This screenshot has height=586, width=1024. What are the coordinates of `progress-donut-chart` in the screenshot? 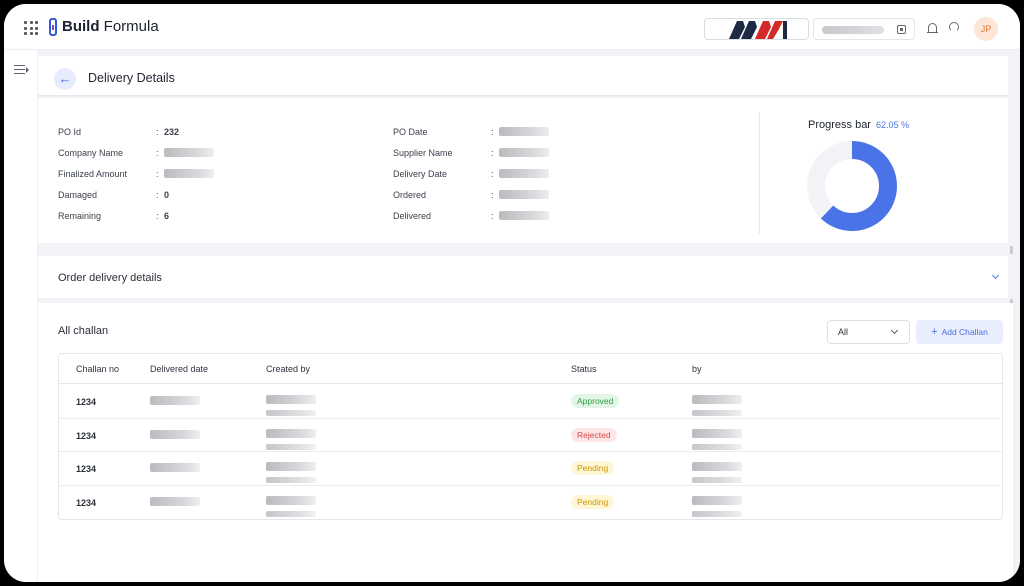 It's located at (852, 186).